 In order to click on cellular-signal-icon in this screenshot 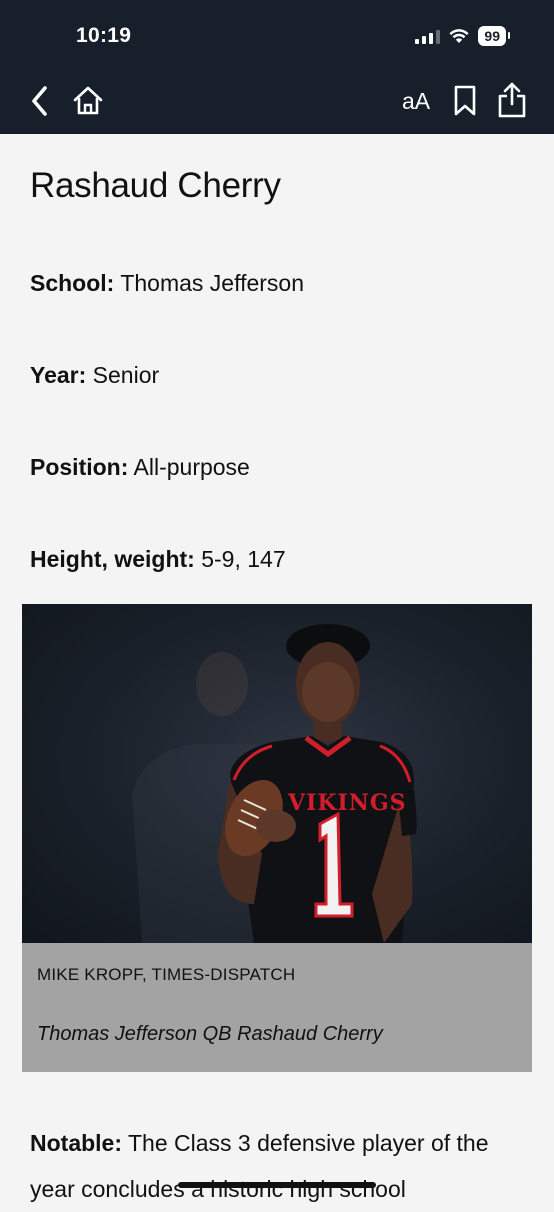, I will do `click(428, 36)`.